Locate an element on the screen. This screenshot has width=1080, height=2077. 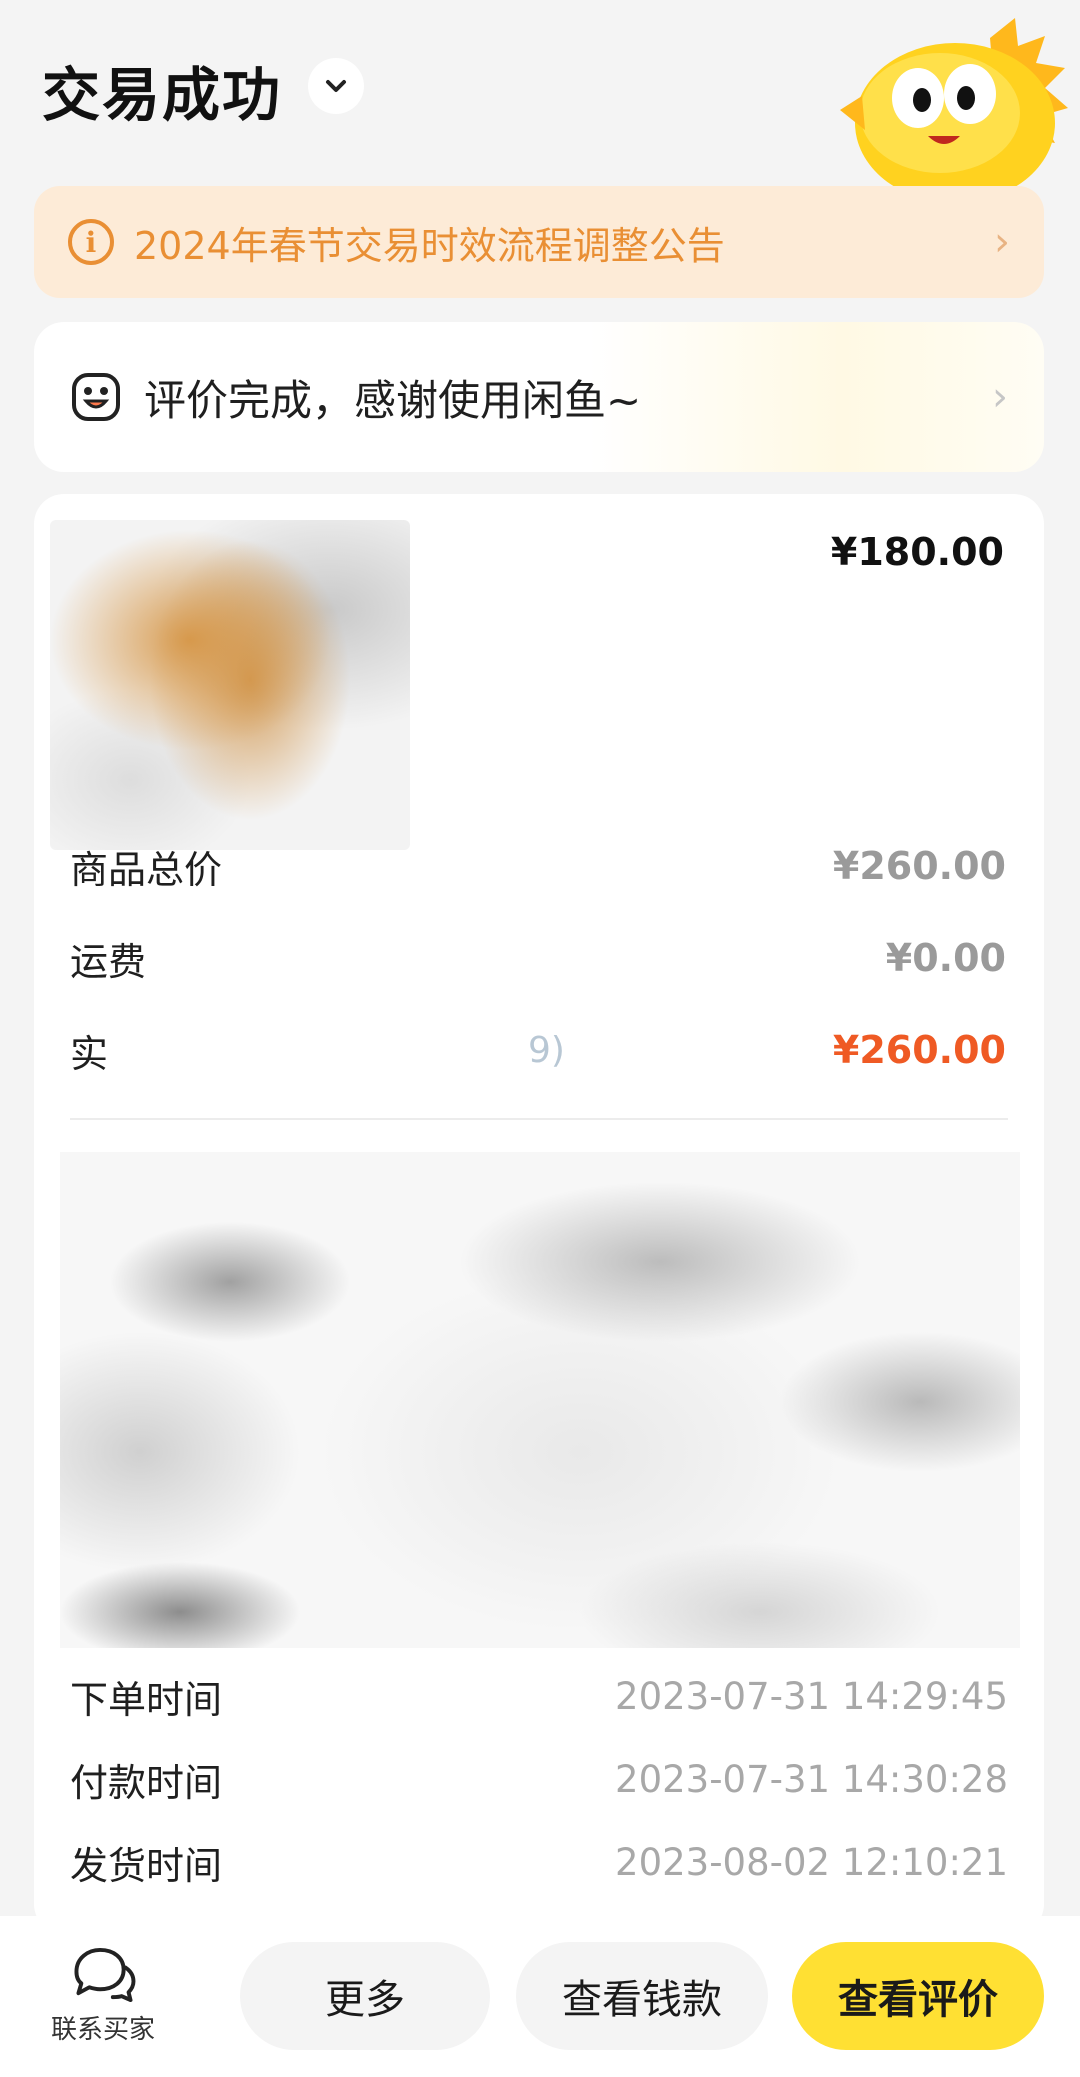
review-status-text: 评价完成，感谢使用闲鱼~ is located at coordinates (393, 400).